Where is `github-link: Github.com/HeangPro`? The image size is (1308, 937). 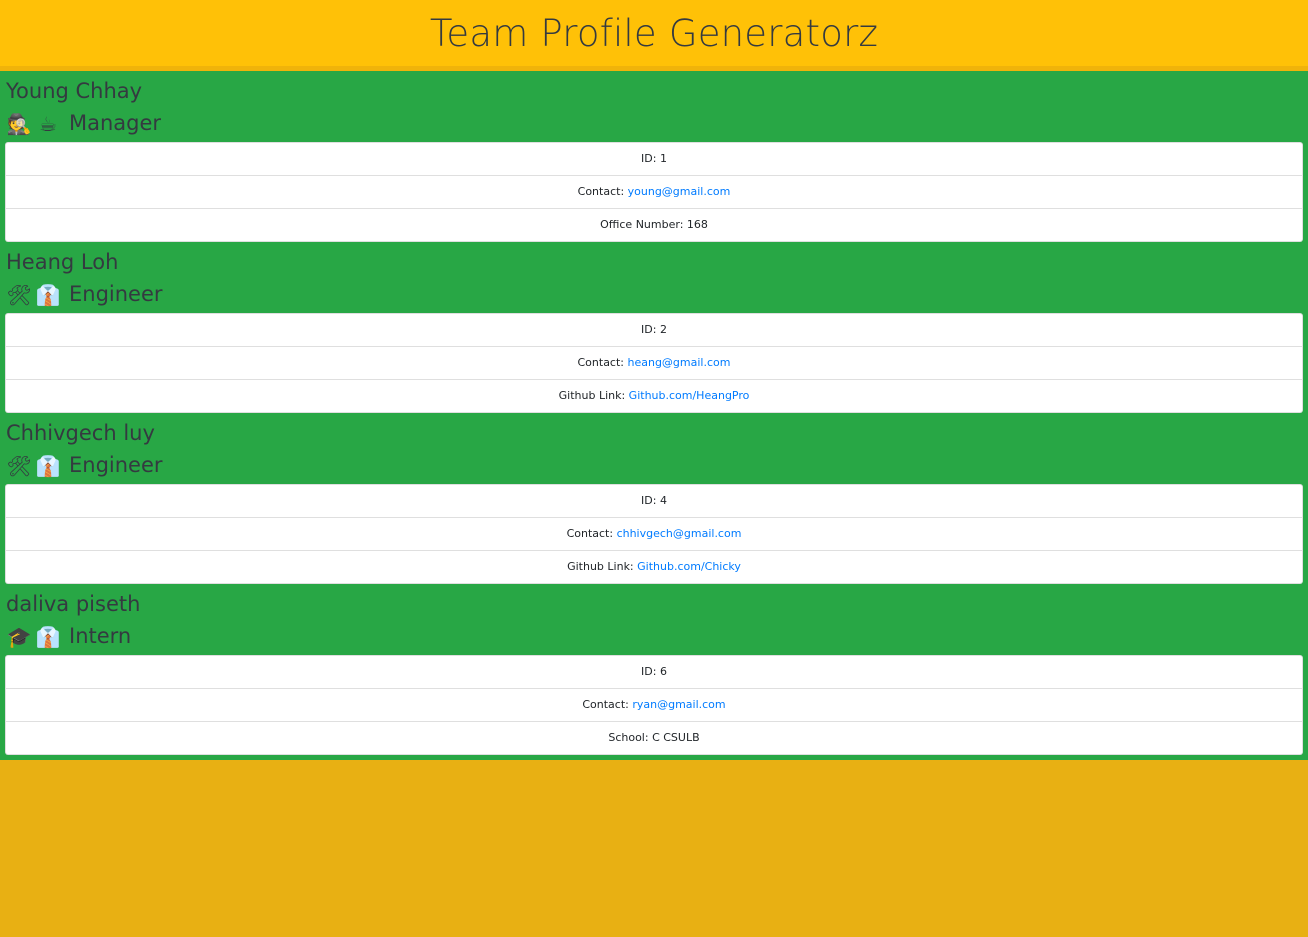
github-link: Github.com/HeangPro is located at coordinates (689, 395).